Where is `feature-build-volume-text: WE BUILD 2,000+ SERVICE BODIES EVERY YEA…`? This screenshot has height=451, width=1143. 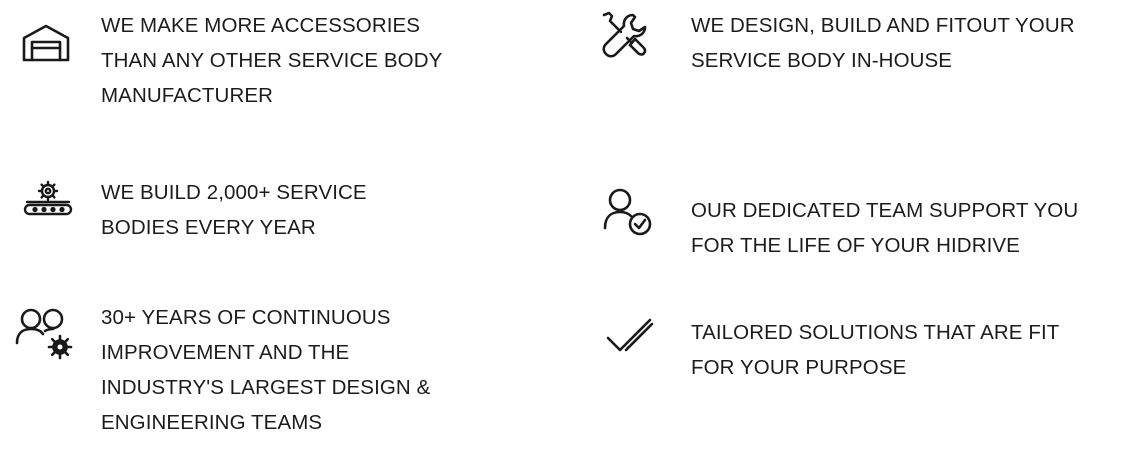
feature-build-volume-text: WE BUILD 2,000+ SERVICE BODIES EVERY YEA… is located at coordinates (234, 210).